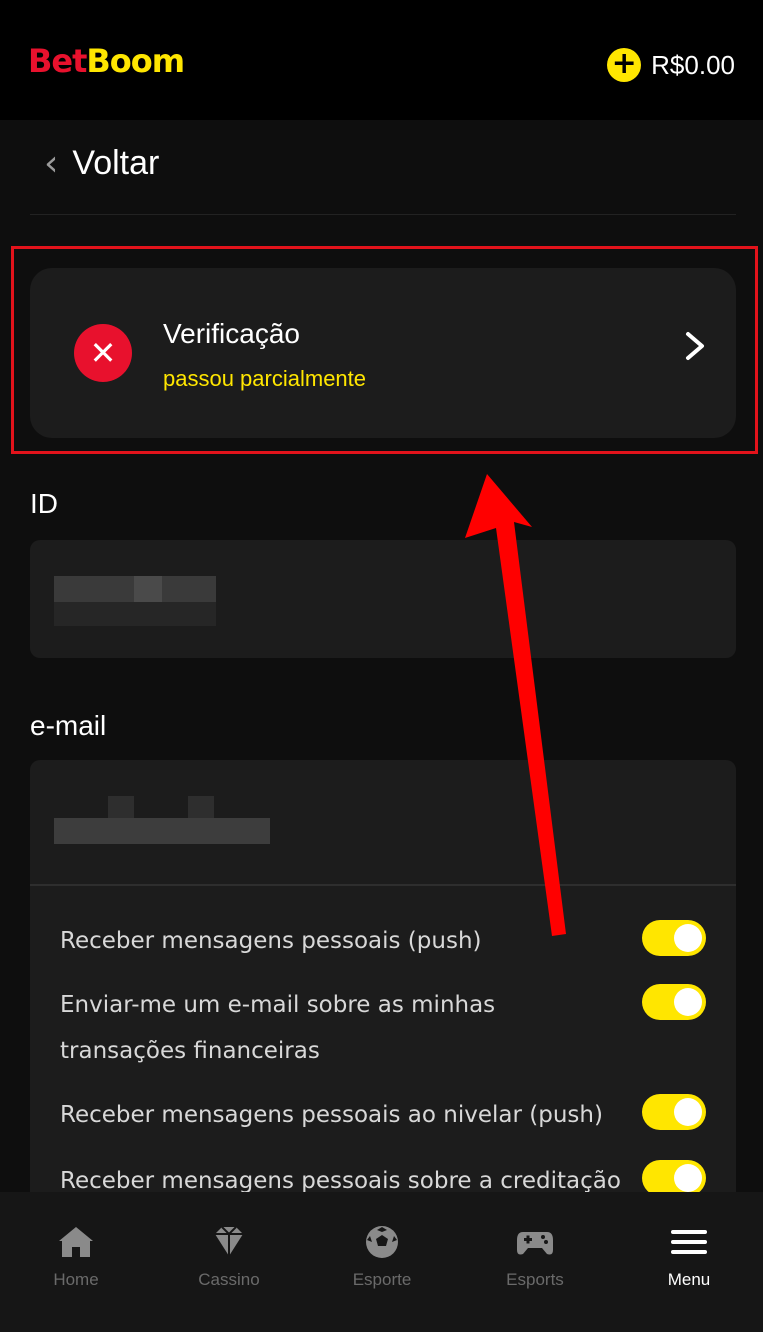  Describe the element at coordinates (689, 1257) in the screenshot. I see `nav-menu: Menu` at that location.